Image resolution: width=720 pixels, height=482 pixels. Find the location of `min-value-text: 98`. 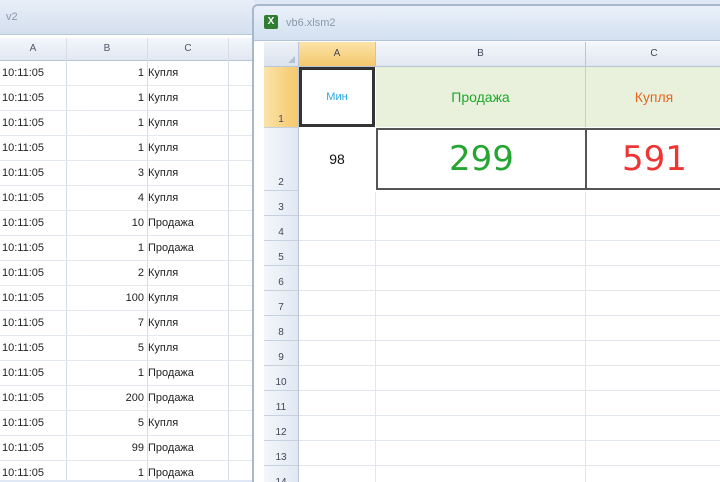

min-value-text: 98 is located at coordinates (337, 159).